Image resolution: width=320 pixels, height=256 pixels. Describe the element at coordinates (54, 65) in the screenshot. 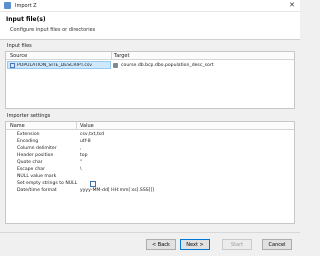

I see `source-file-name: POPULATION_SITE_DESCRIPT.csv` at that location.